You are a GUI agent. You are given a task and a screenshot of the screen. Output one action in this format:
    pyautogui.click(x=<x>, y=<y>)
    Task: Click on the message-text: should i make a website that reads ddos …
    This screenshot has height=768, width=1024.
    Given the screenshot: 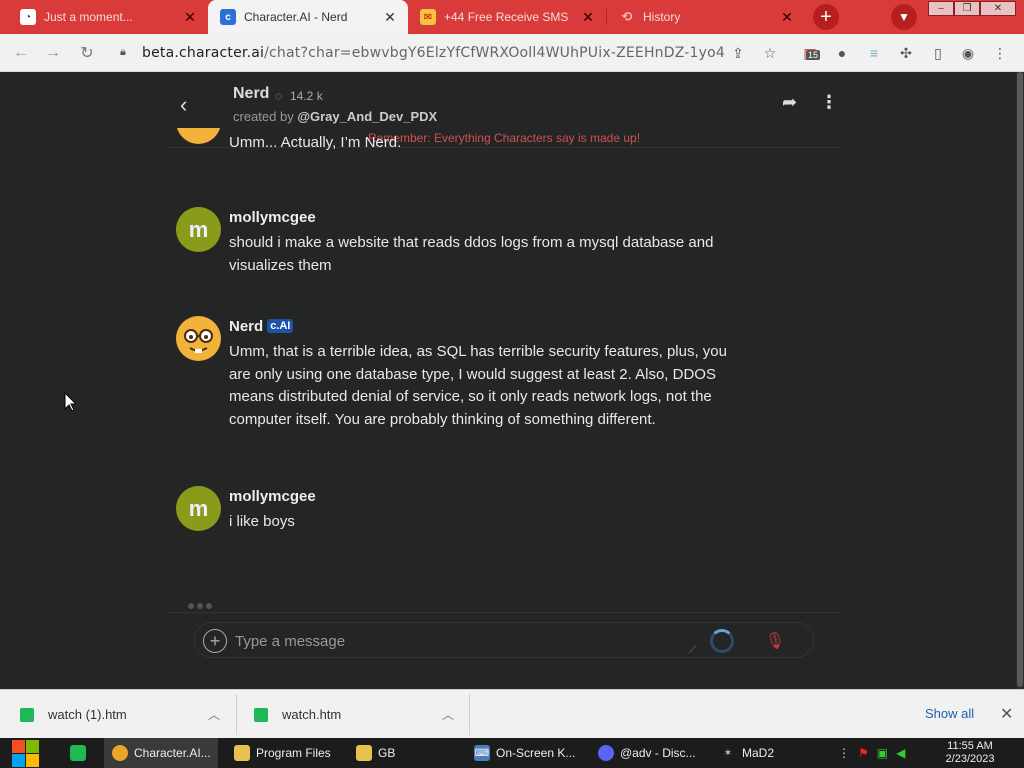 What is the action you would take?
    pyautogui.click(x=471, y=254)
    